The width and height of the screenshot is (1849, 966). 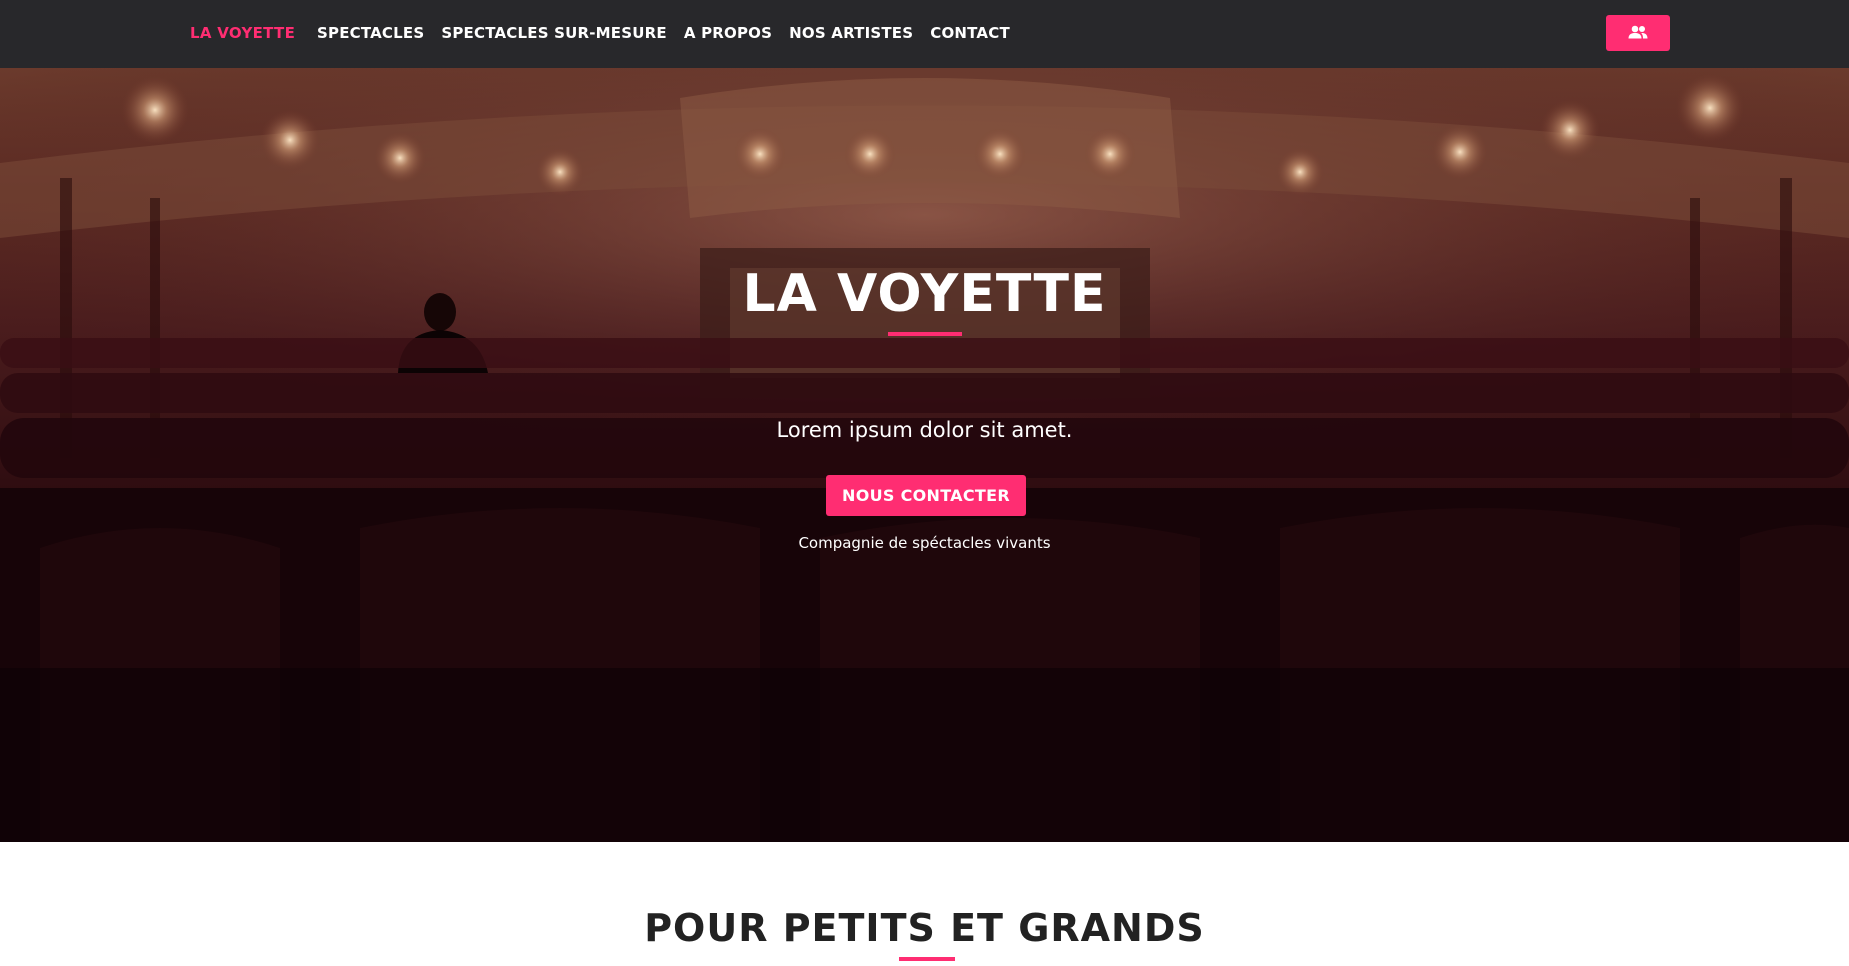 I want to click on account-button, so click(x=1638, y=33).